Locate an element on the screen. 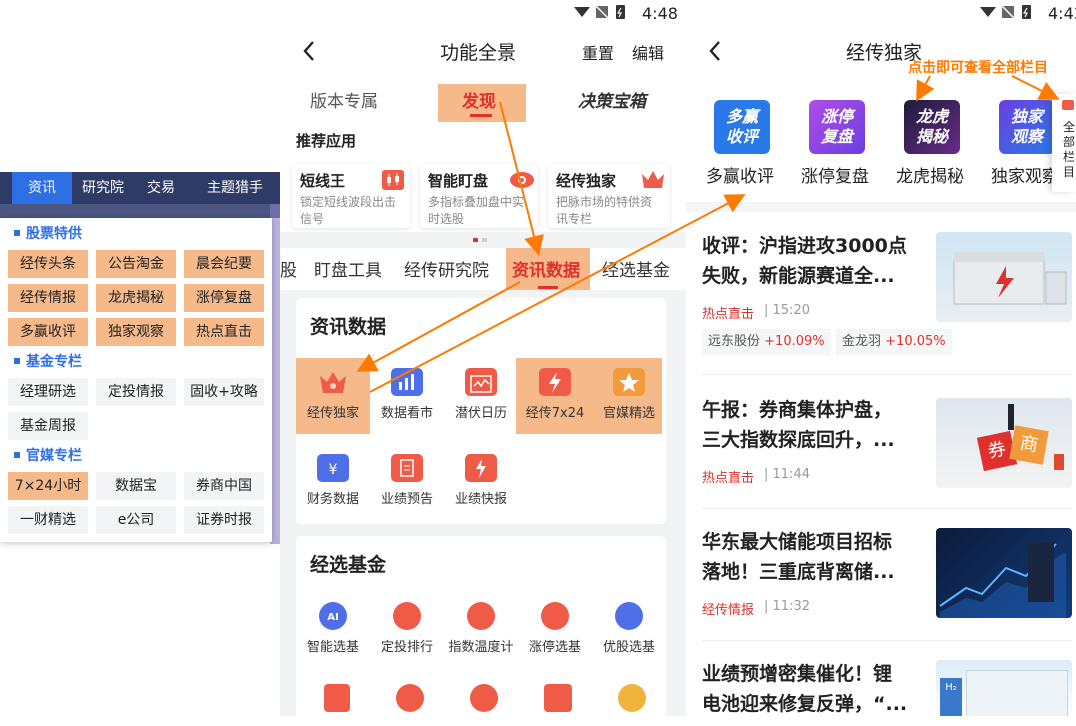 The height and width of the screenshot is (726, 1076). arrow-annotation-icons is located at coordinates (925, 88).